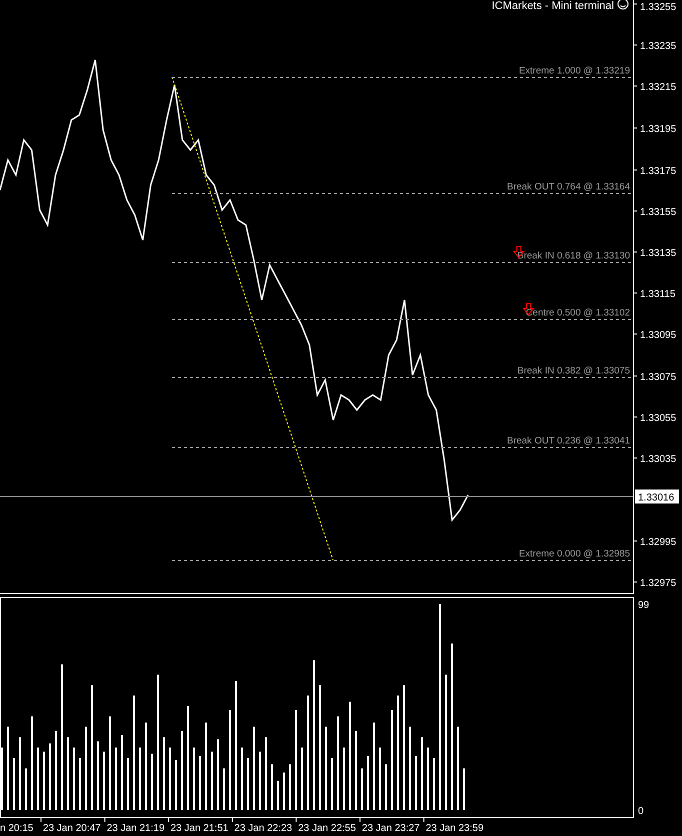 The height and width of the screenshot is (836, 682). What do you see at coordinates (568, 187) in the screenshot?
I see `level-label: Break OUT 0.764 @ 1.33164` at bounding box center [568, 187].